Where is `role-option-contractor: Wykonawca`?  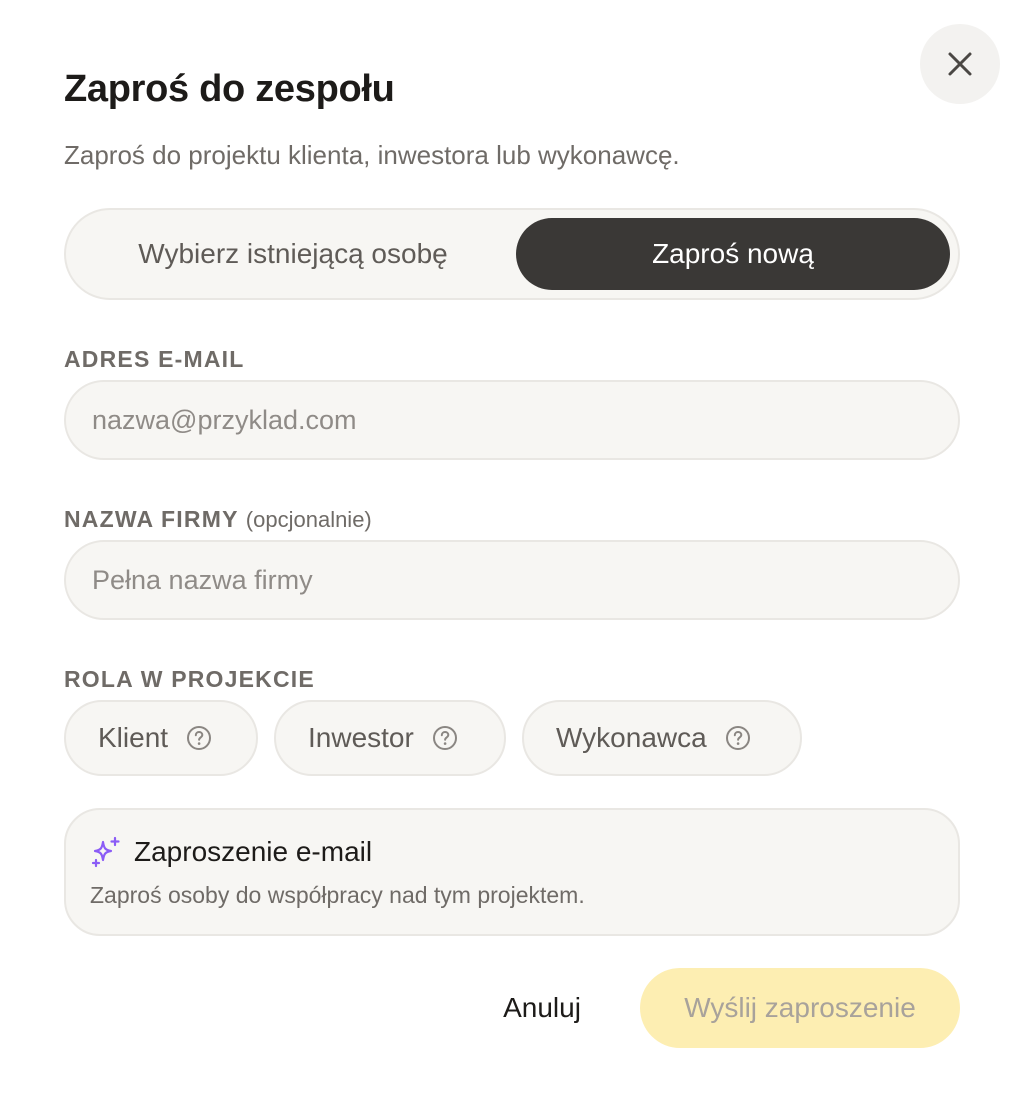 role-option-contractor: Wykonawca is located at coordinates (662, 738).